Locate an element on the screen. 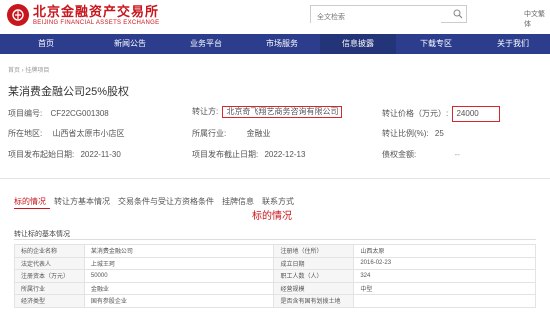 This screenshot has height=312, width=550. publish-start-label: 项目发布起始日期: is located at coordinates (41, 154).